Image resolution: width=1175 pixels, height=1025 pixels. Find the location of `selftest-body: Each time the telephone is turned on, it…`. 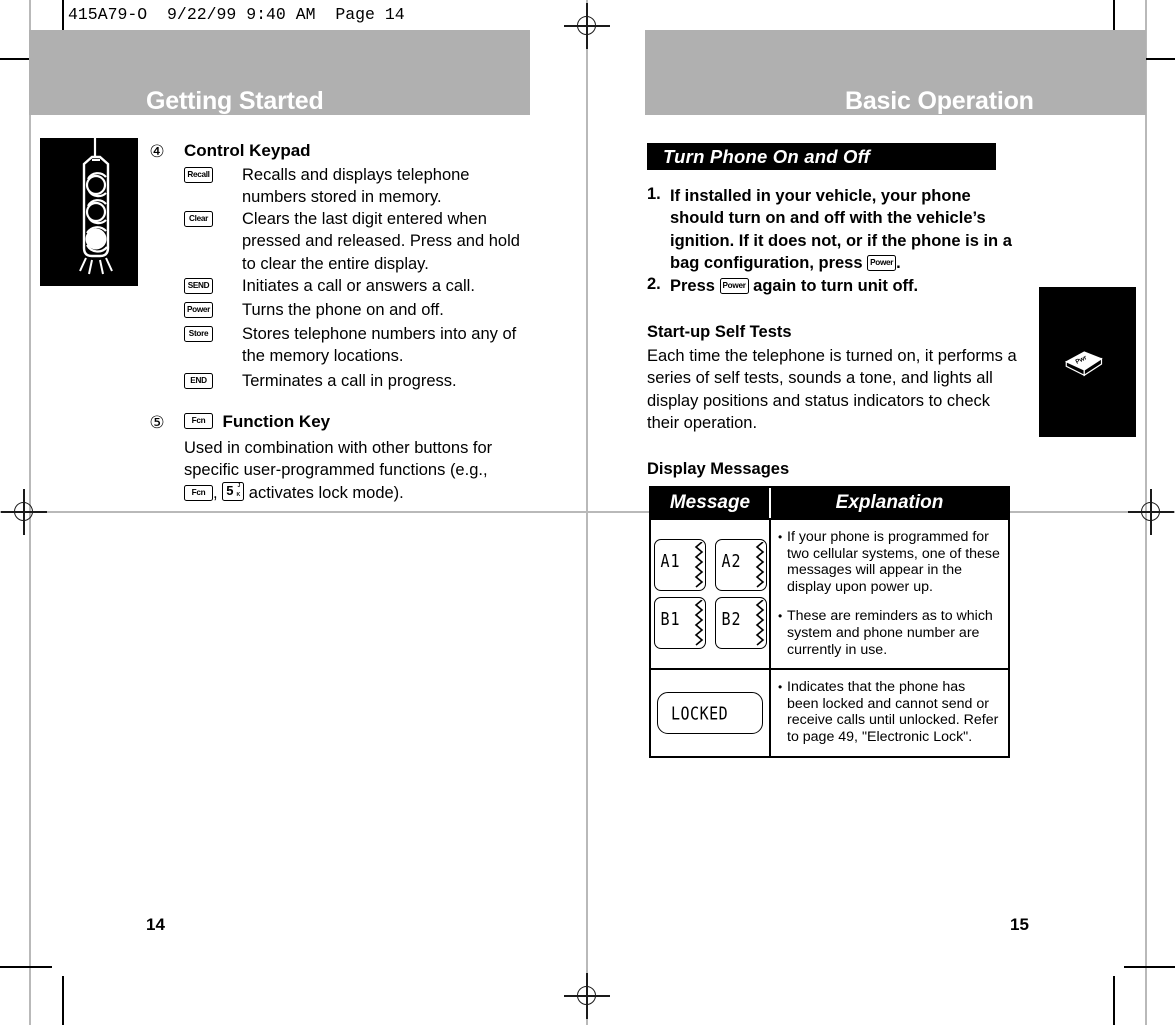

selftest-body: Each time the telephone is turned on, it… is located at coordinates (832, 389).